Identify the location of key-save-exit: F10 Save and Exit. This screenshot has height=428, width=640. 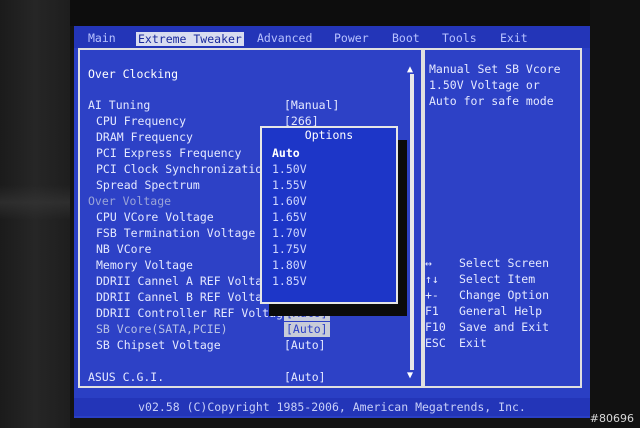
(487, 327).